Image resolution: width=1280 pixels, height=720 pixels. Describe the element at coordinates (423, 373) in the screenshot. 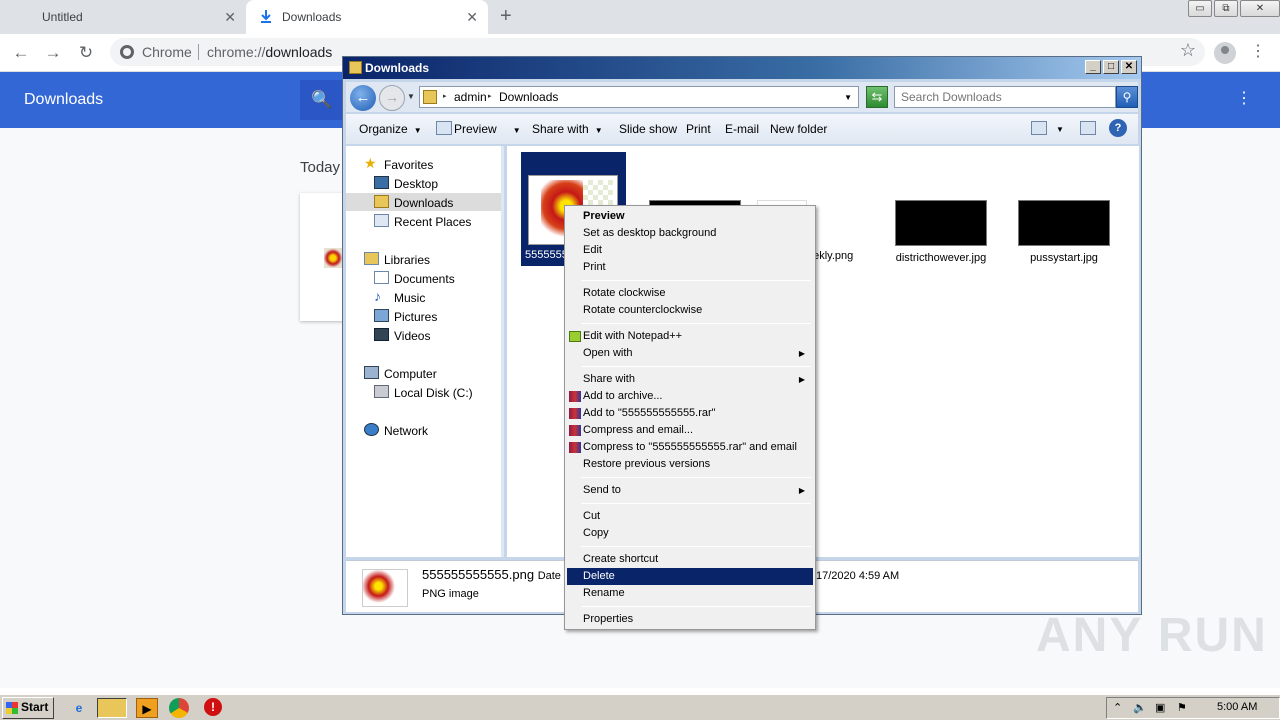

I see `nav-computer: Computer` at that location.